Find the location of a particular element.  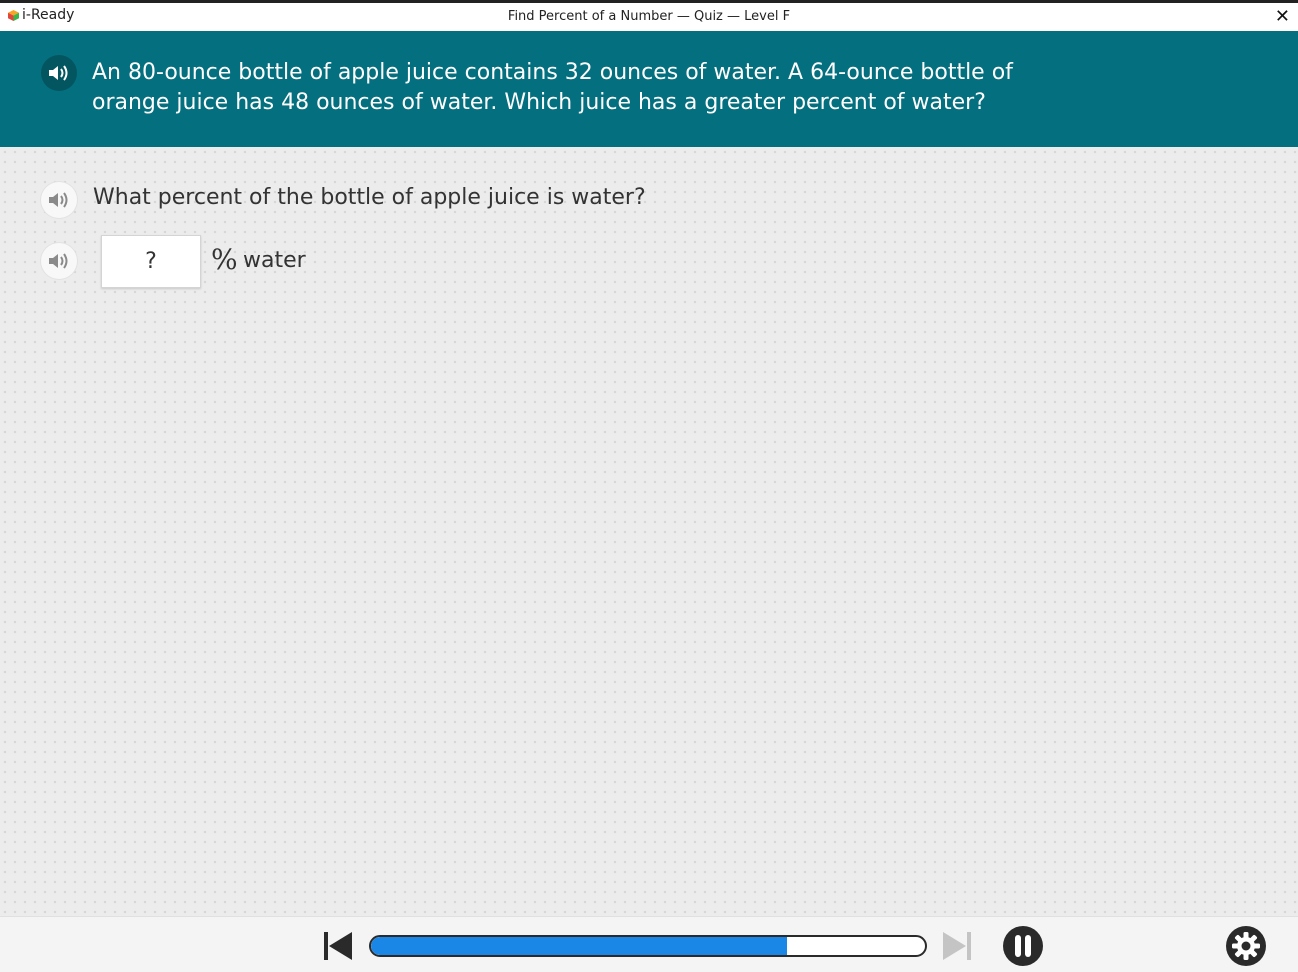

player-controls is located at coordinates (649, 944).